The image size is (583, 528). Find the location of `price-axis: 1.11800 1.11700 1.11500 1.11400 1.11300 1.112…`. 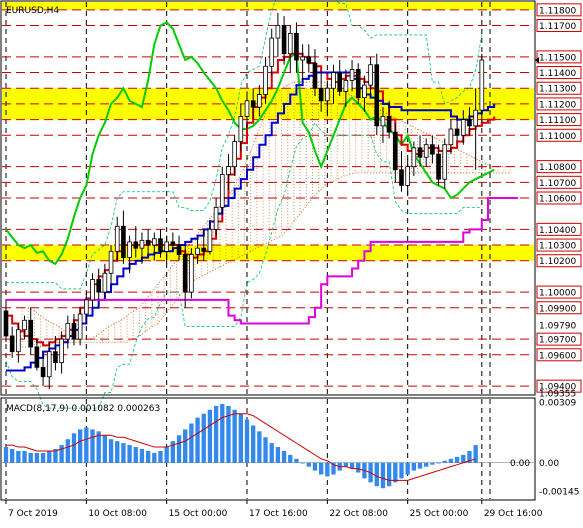

price-axis: 1.11800 1.11700 1.11500 1.11400 1.11300 1.112… is located at coordinates (558, 201).